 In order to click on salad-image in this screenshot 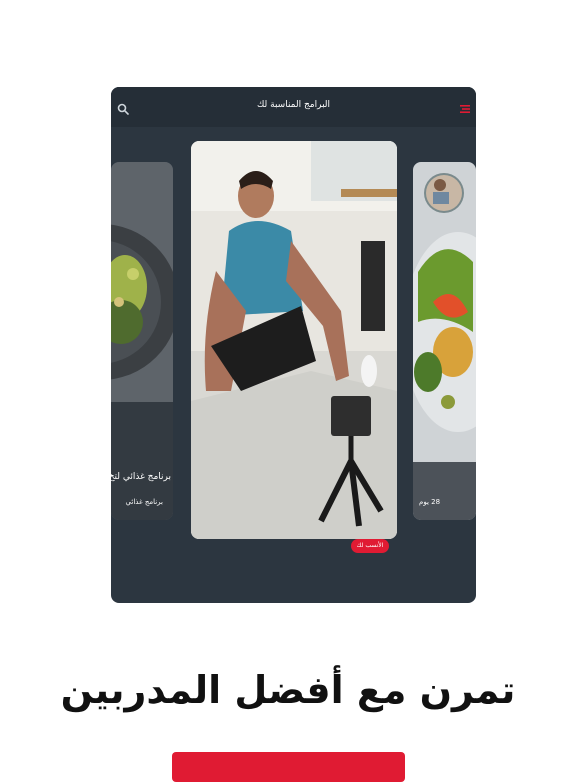, I will do `click(444, 341)`.